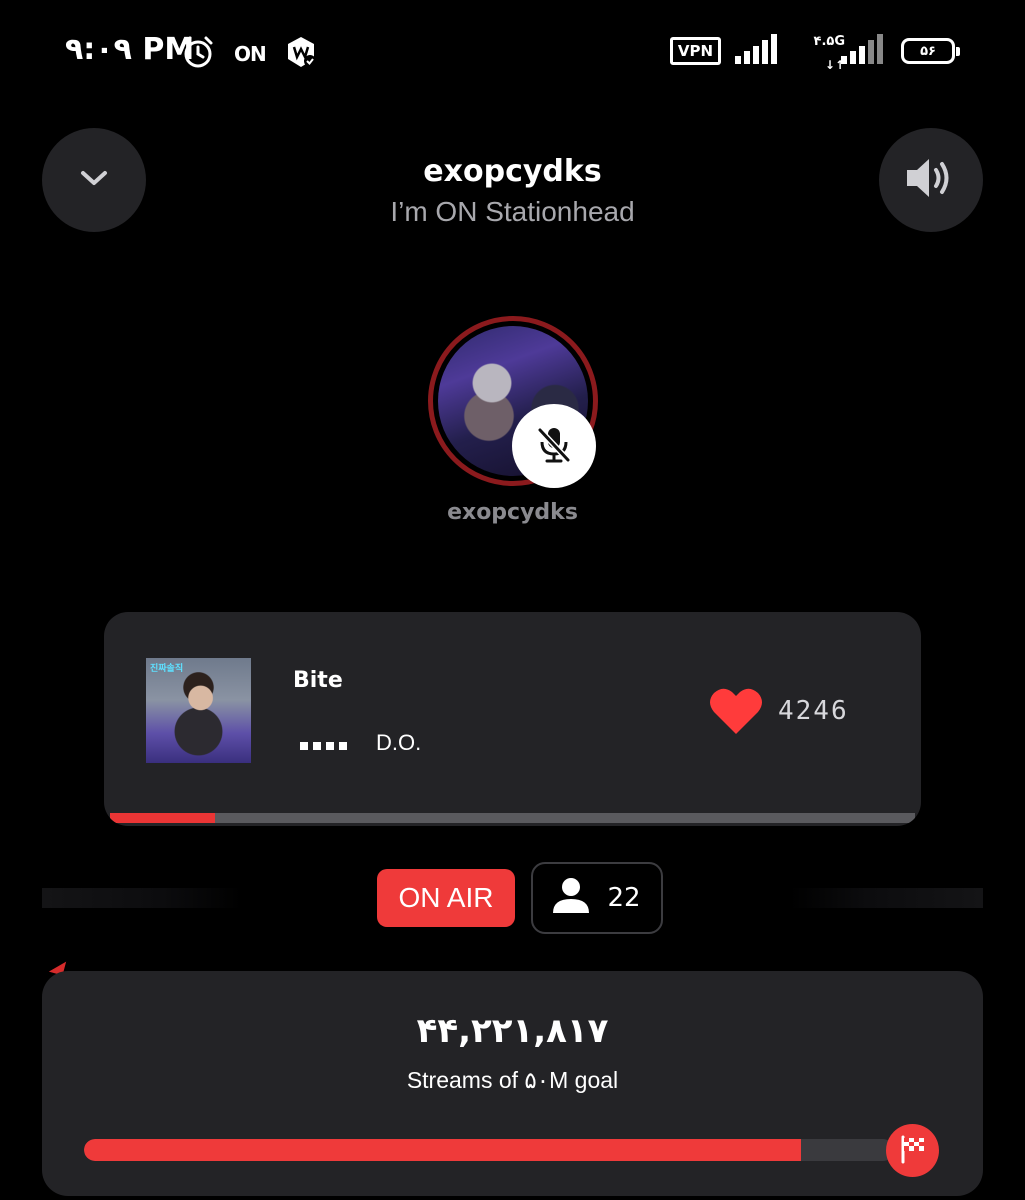  Describe the element at coordinates (695, 51) in the screenshot. I see `vpn-icon: VPN` at that location.